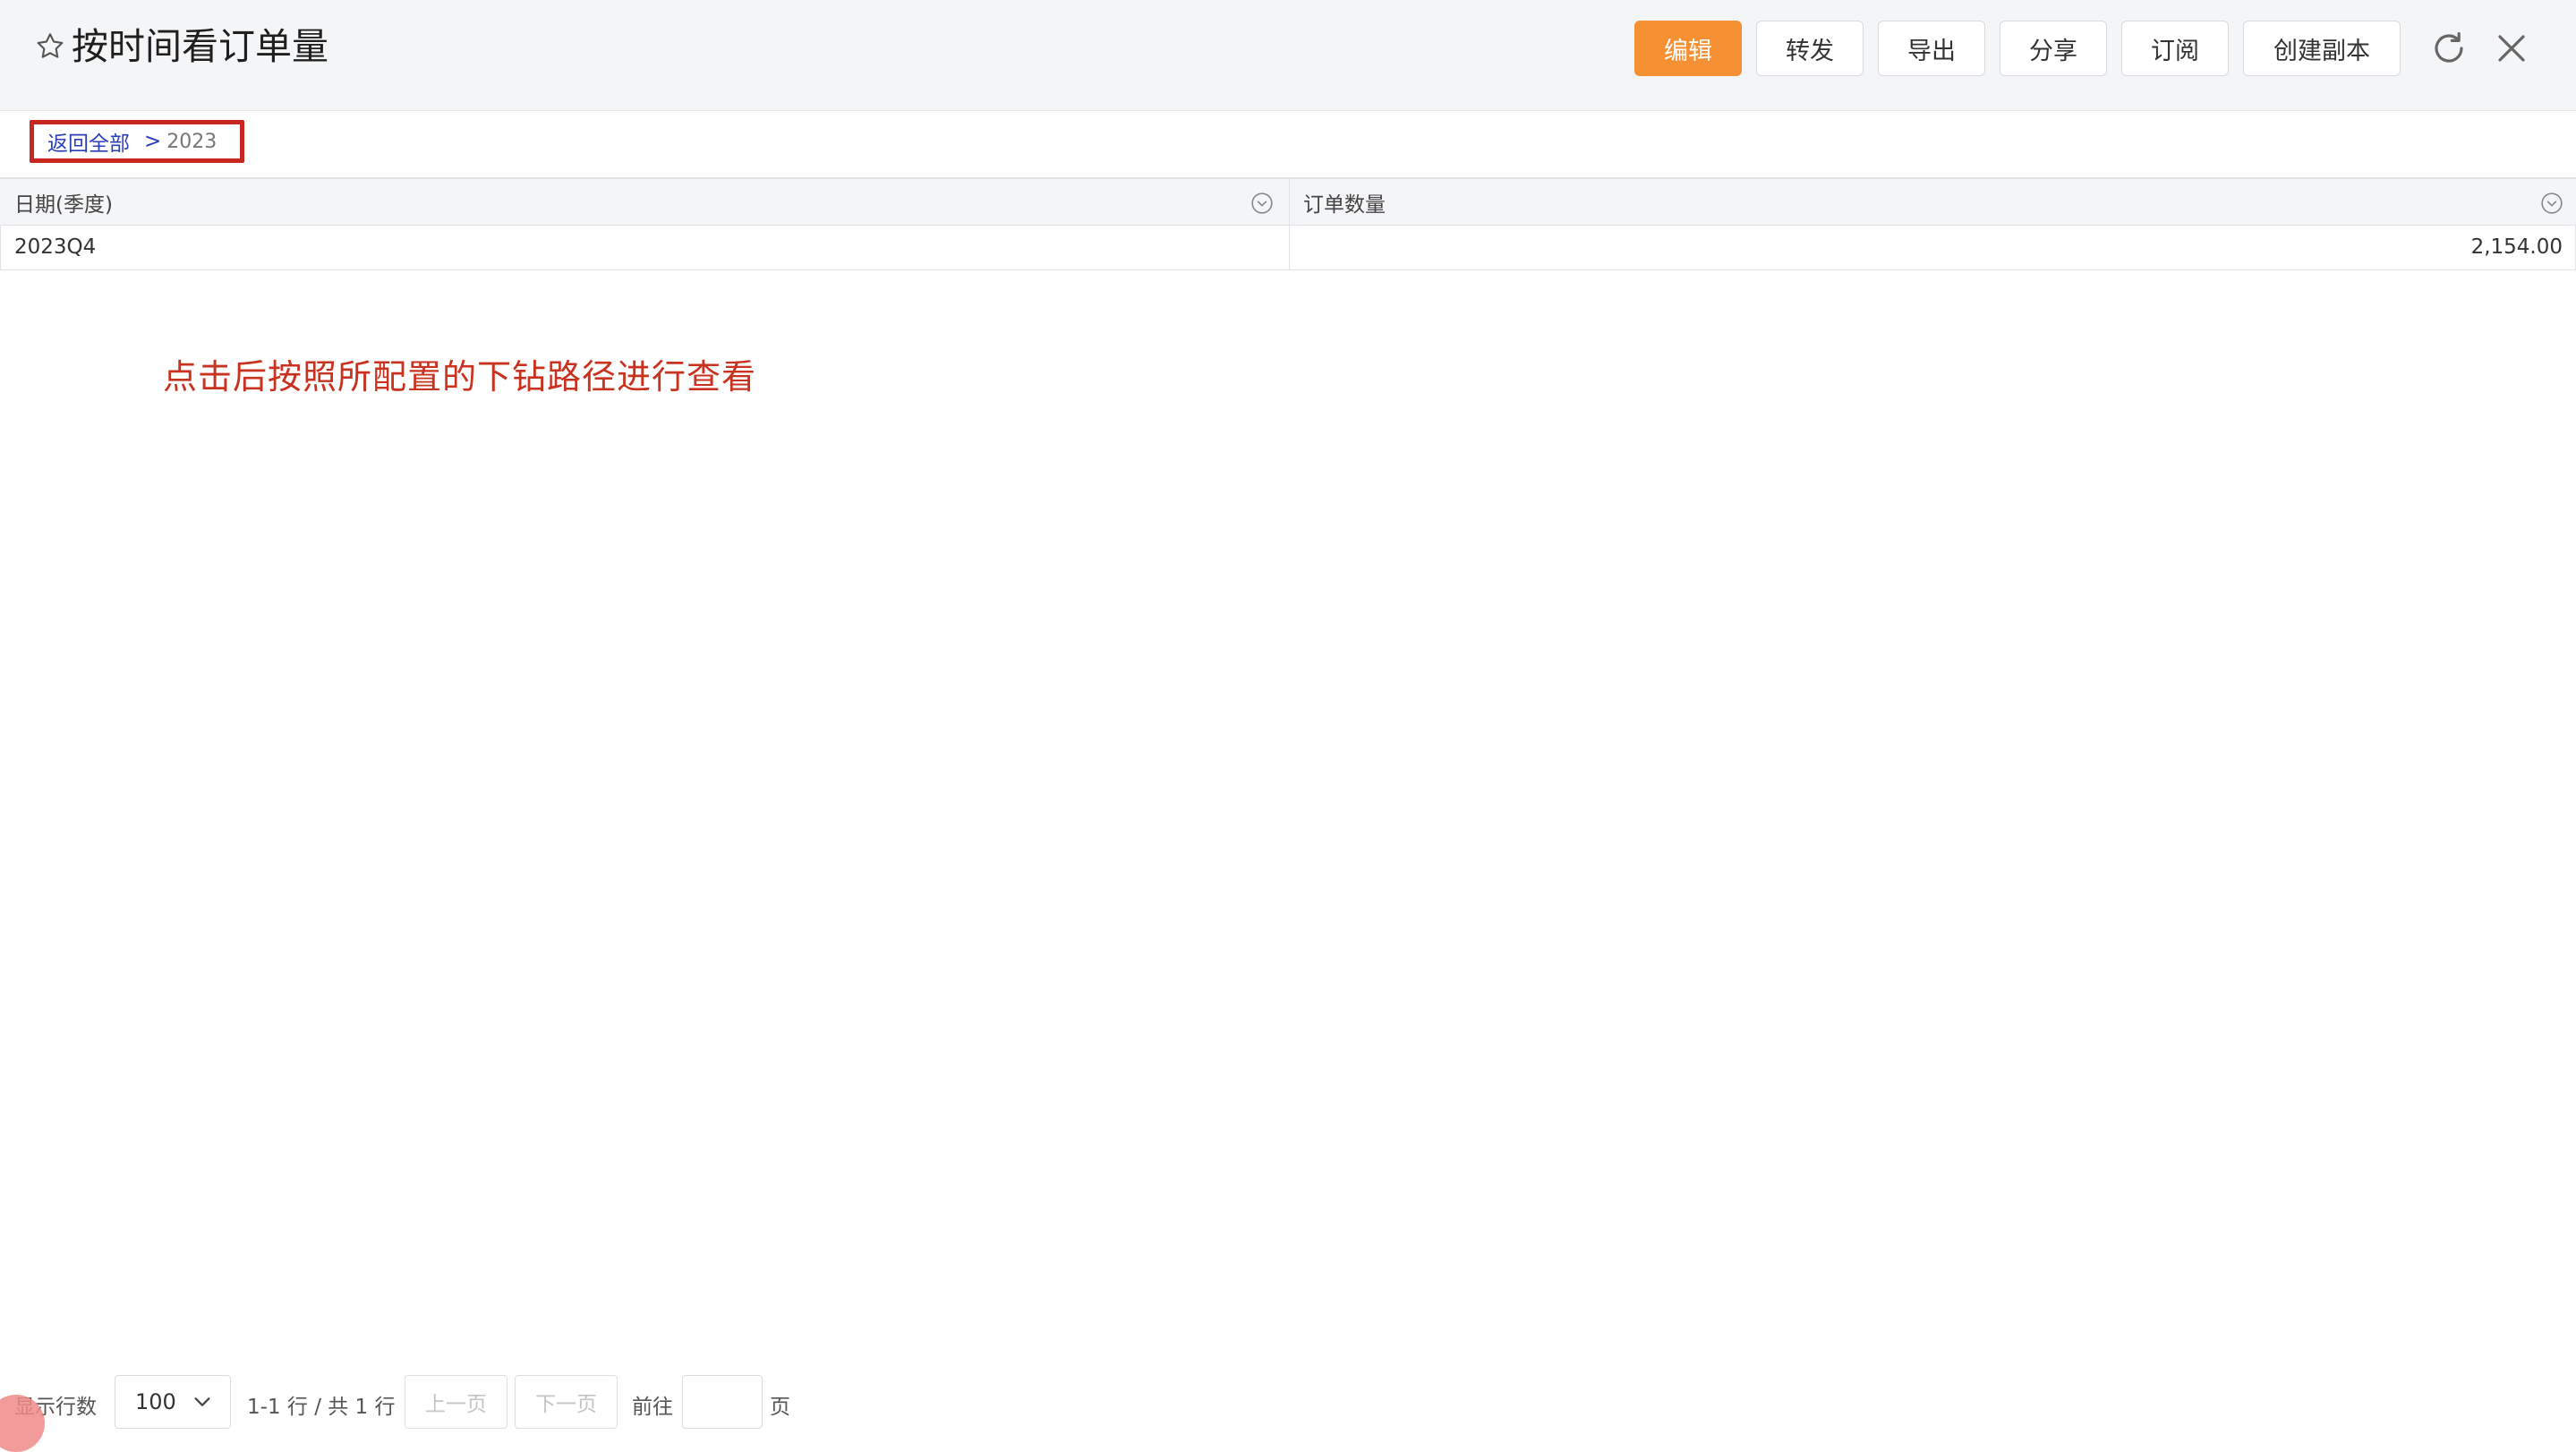 The image size is (2576, 1452). Describe the element at coordinates (137, 141) in the screenshot. I see `breadcrumb: 返回全部 > 2023` at that location.